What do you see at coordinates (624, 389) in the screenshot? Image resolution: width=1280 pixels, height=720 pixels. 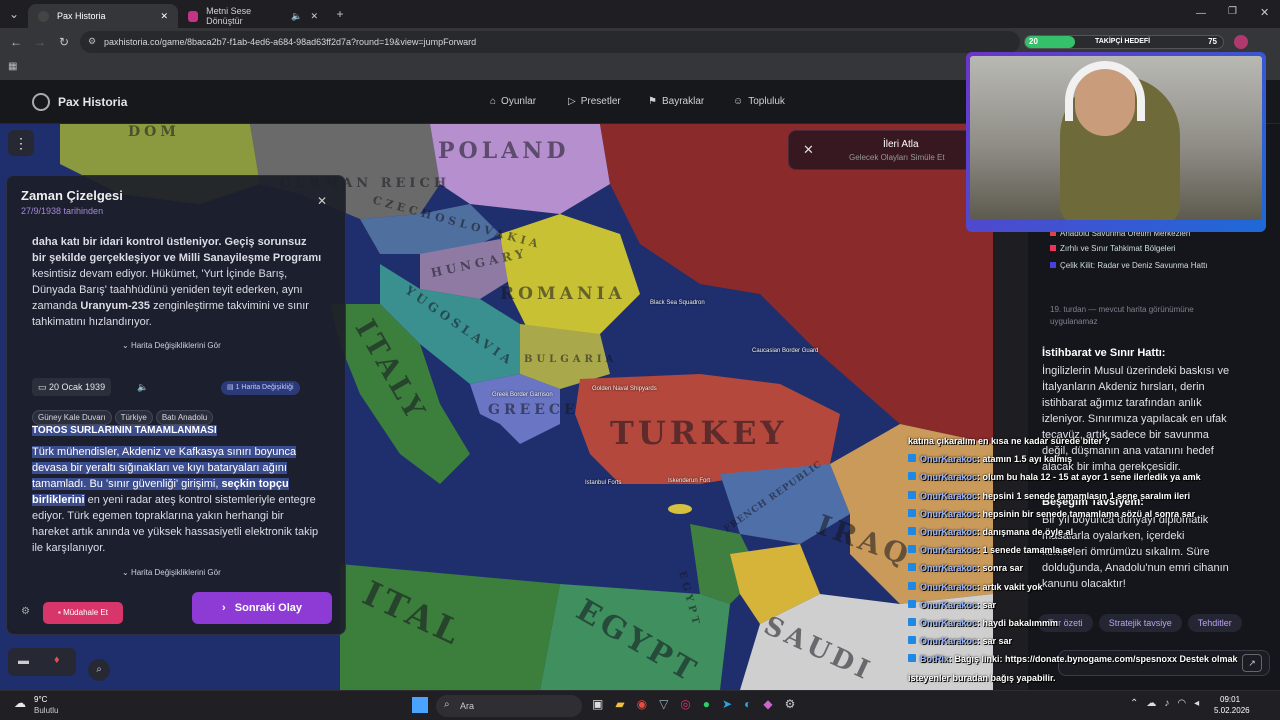 I see `city-golden-horn: Golden Naval Shipyards` at bounding box center [624, 389].